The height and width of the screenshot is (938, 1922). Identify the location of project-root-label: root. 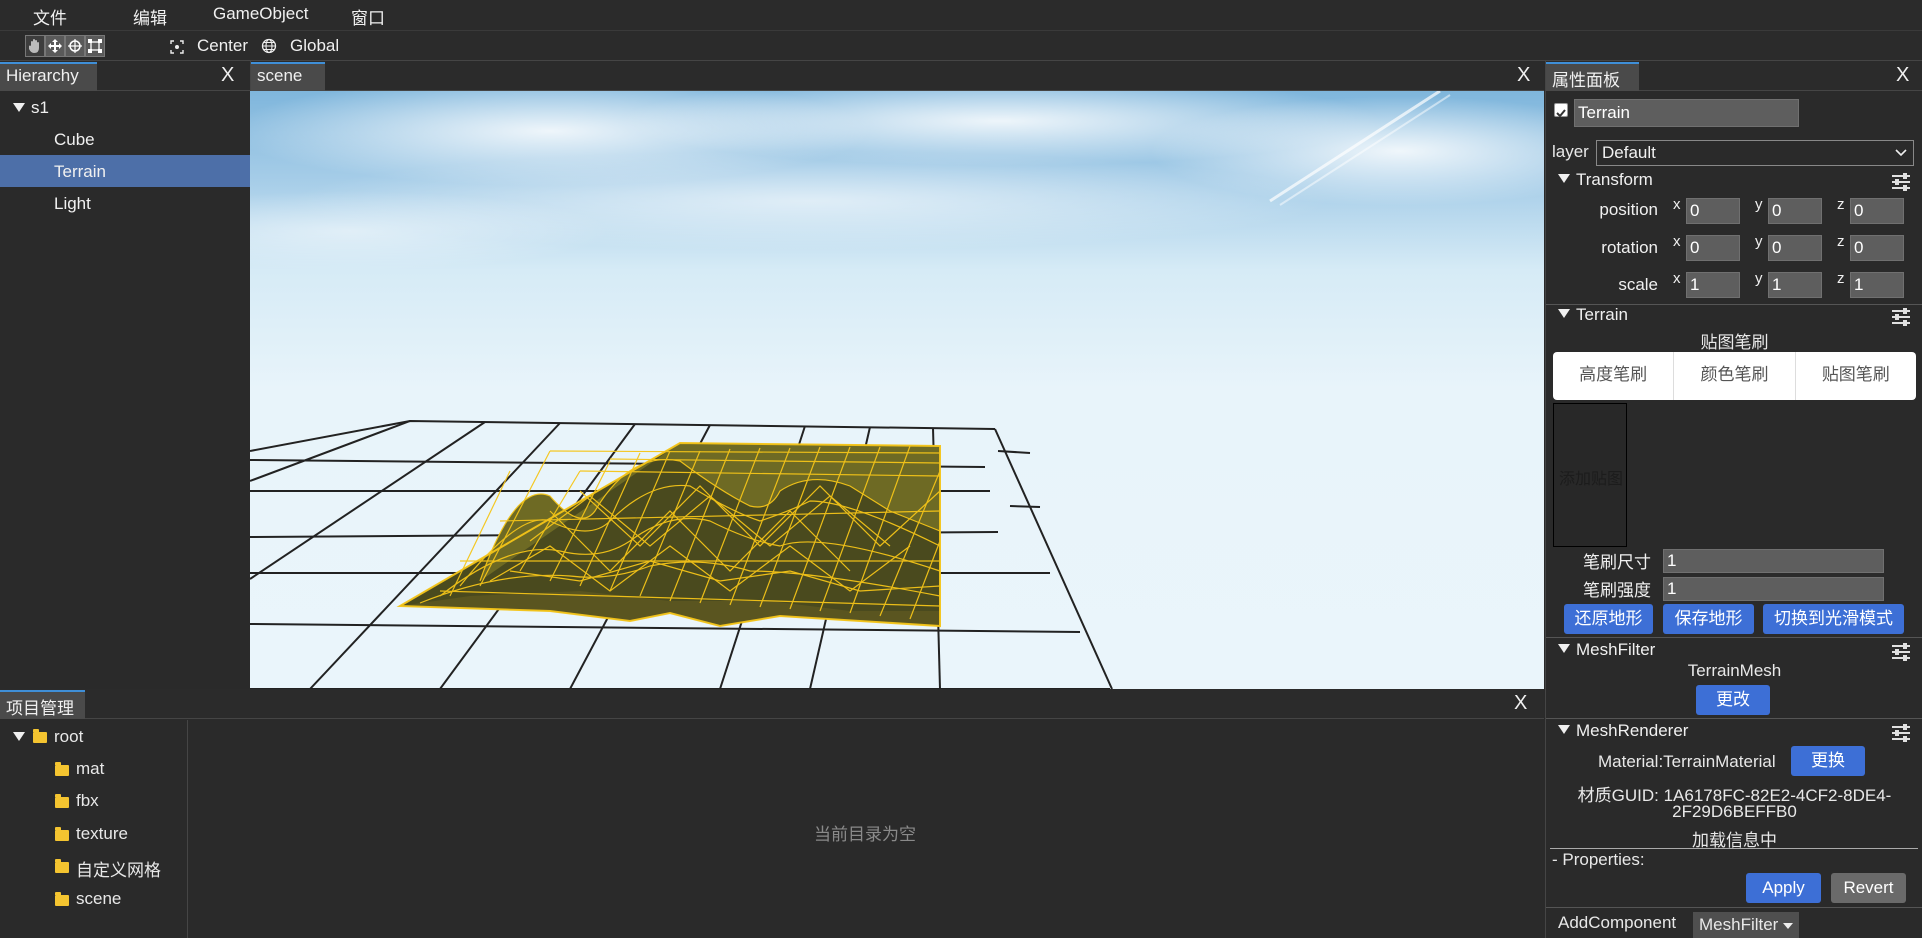
(69, 736).